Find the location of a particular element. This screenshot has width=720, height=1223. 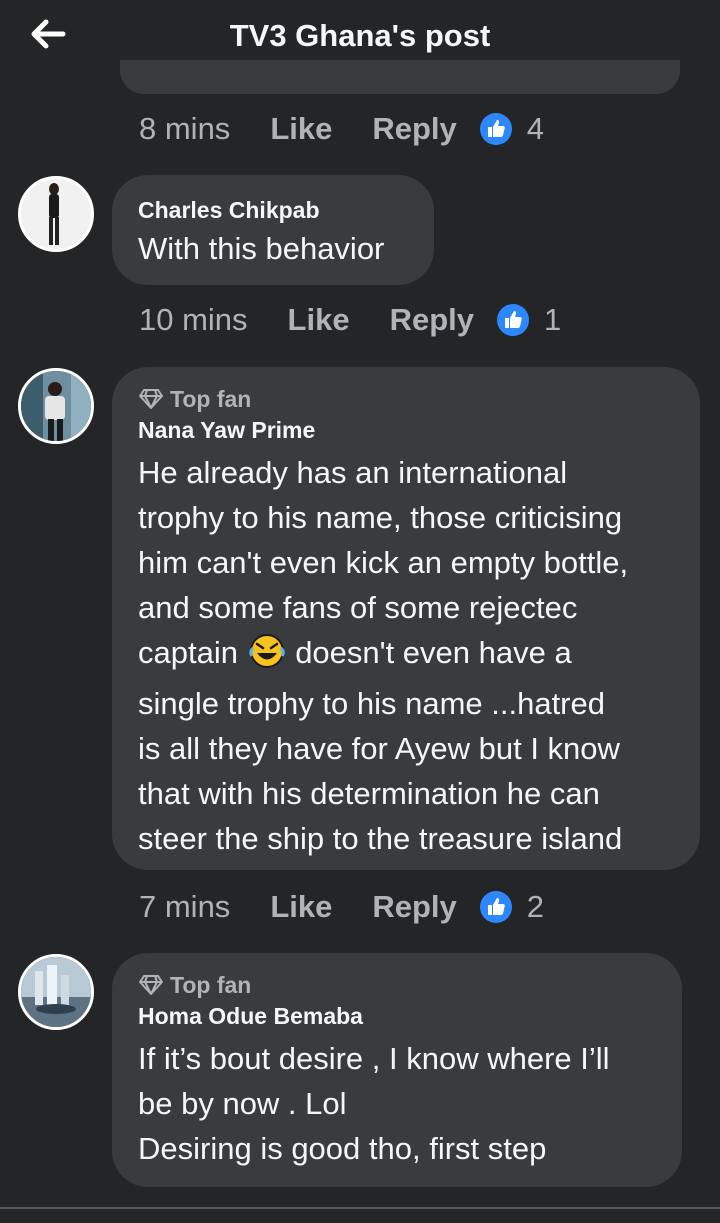

comment-author: Charles Chikpab is located at coordinates (273, 210).